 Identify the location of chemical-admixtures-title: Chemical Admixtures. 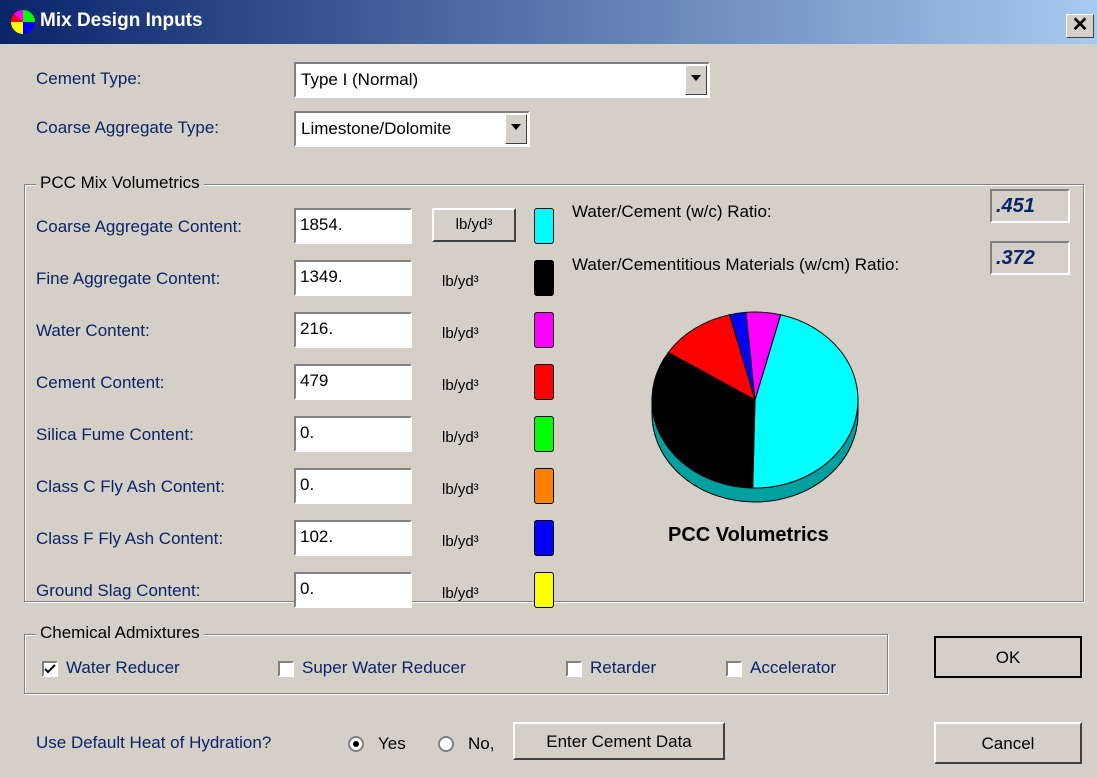
(120, 633).